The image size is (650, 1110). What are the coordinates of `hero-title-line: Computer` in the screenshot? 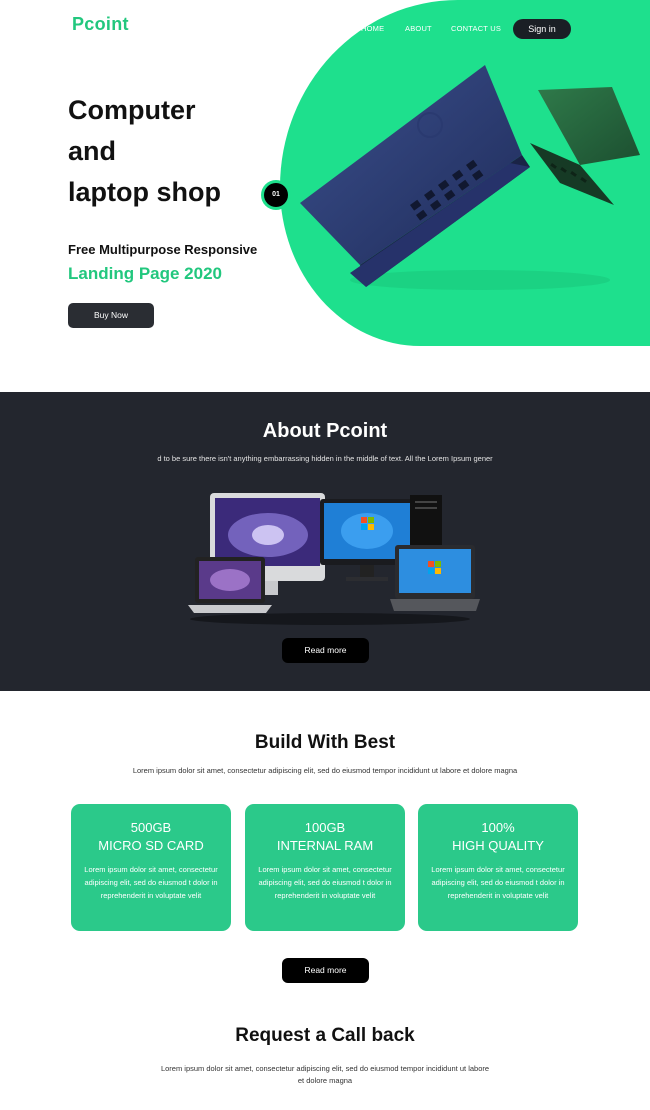 It's located at (132, 110).